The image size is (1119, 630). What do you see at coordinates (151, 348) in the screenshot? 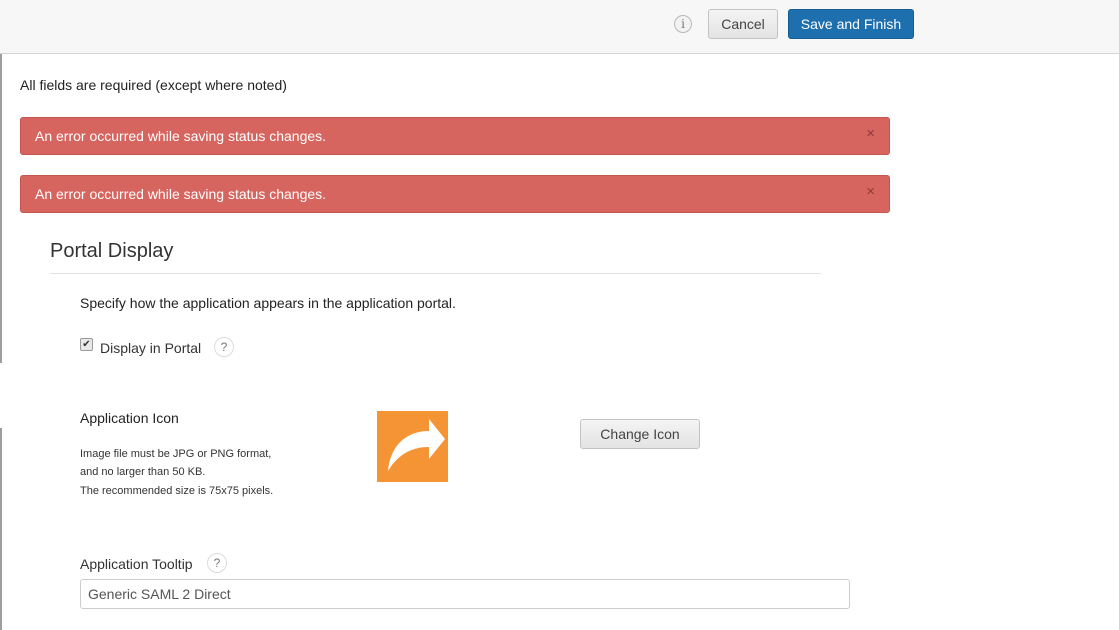
I see `display-in-portal-label: Display in Portal` at bounding box center [151, 348].